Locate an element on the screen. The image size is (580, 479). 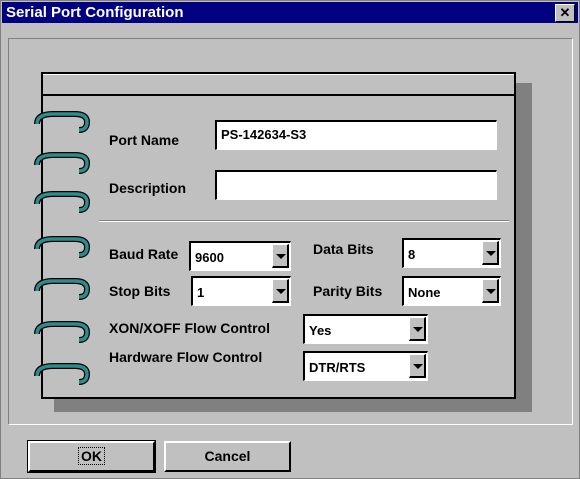
stop-bits-select: 1 is located at coordinates (241, 291).